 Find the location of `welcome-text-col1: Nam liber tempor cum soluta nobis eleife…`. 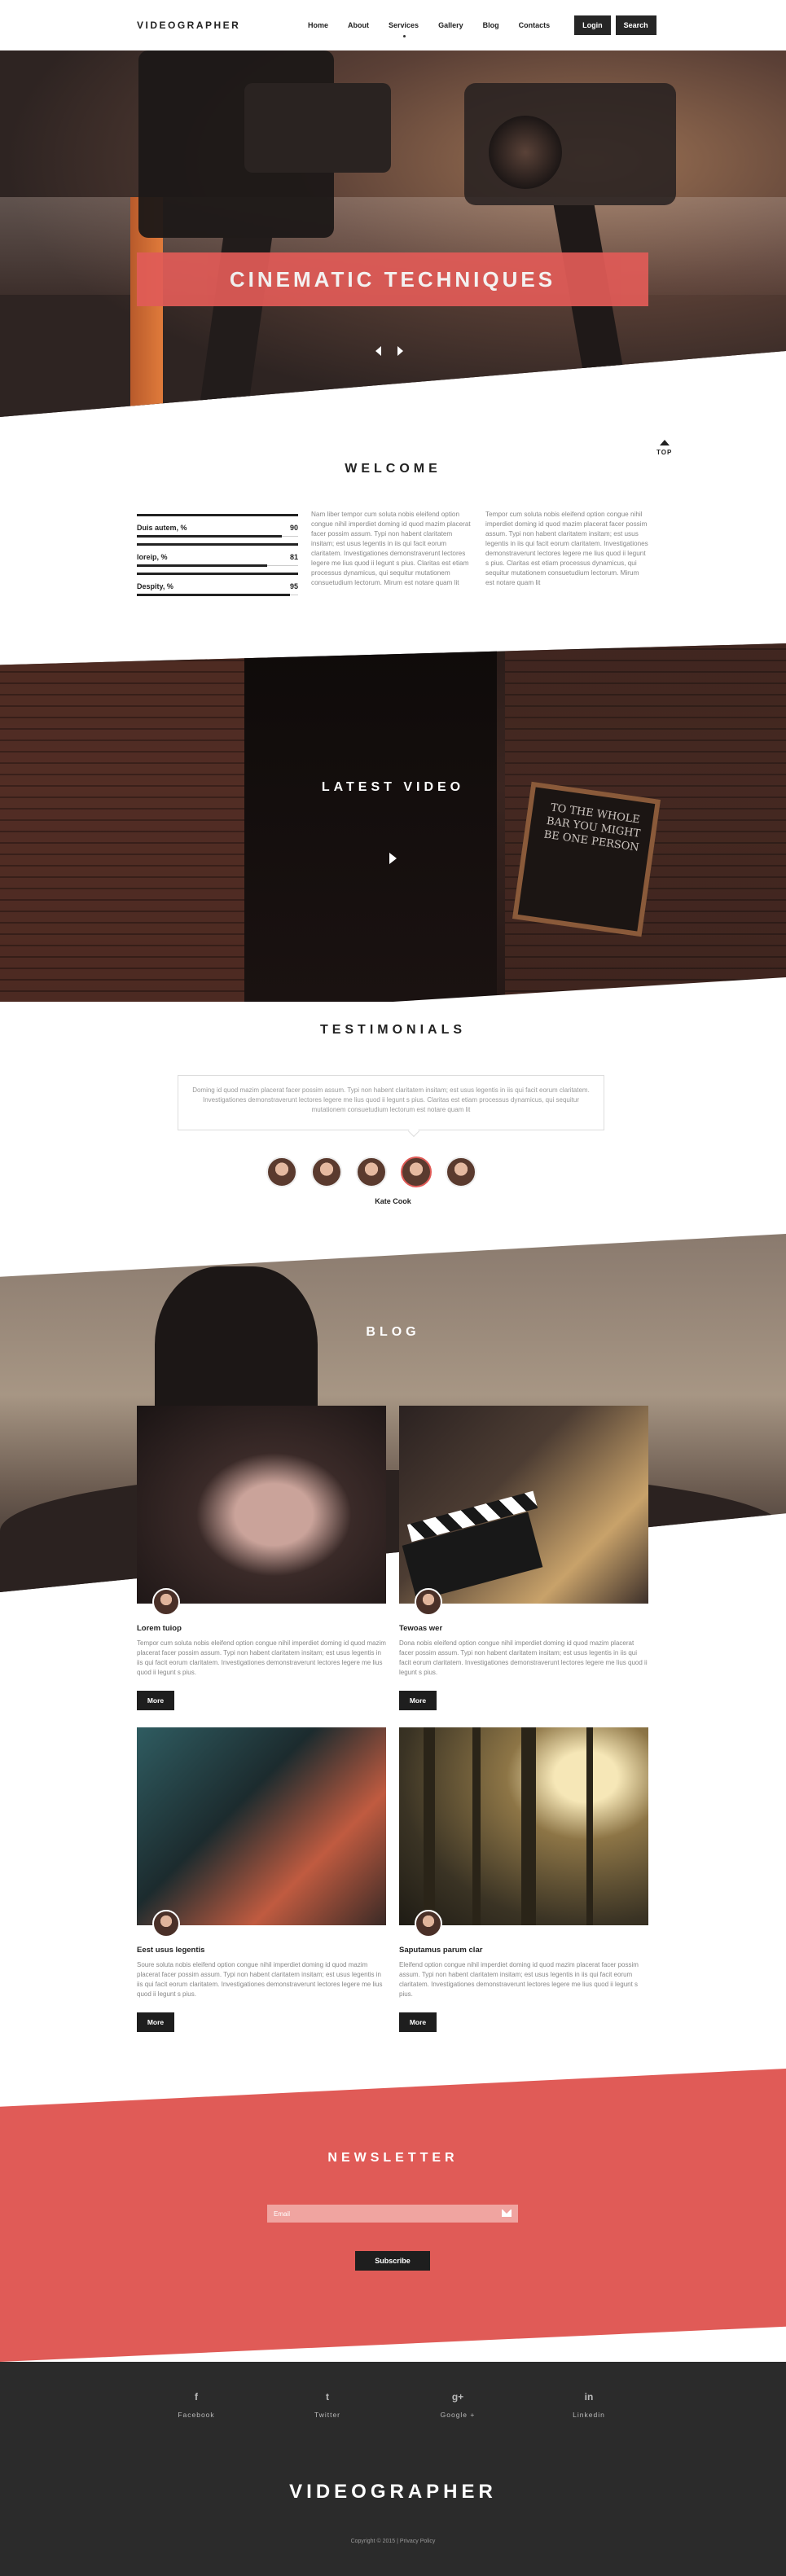

welcome-text-col1: Nam liber tempor cum soluta nobis eleife… is located at coordinates (391, 548).